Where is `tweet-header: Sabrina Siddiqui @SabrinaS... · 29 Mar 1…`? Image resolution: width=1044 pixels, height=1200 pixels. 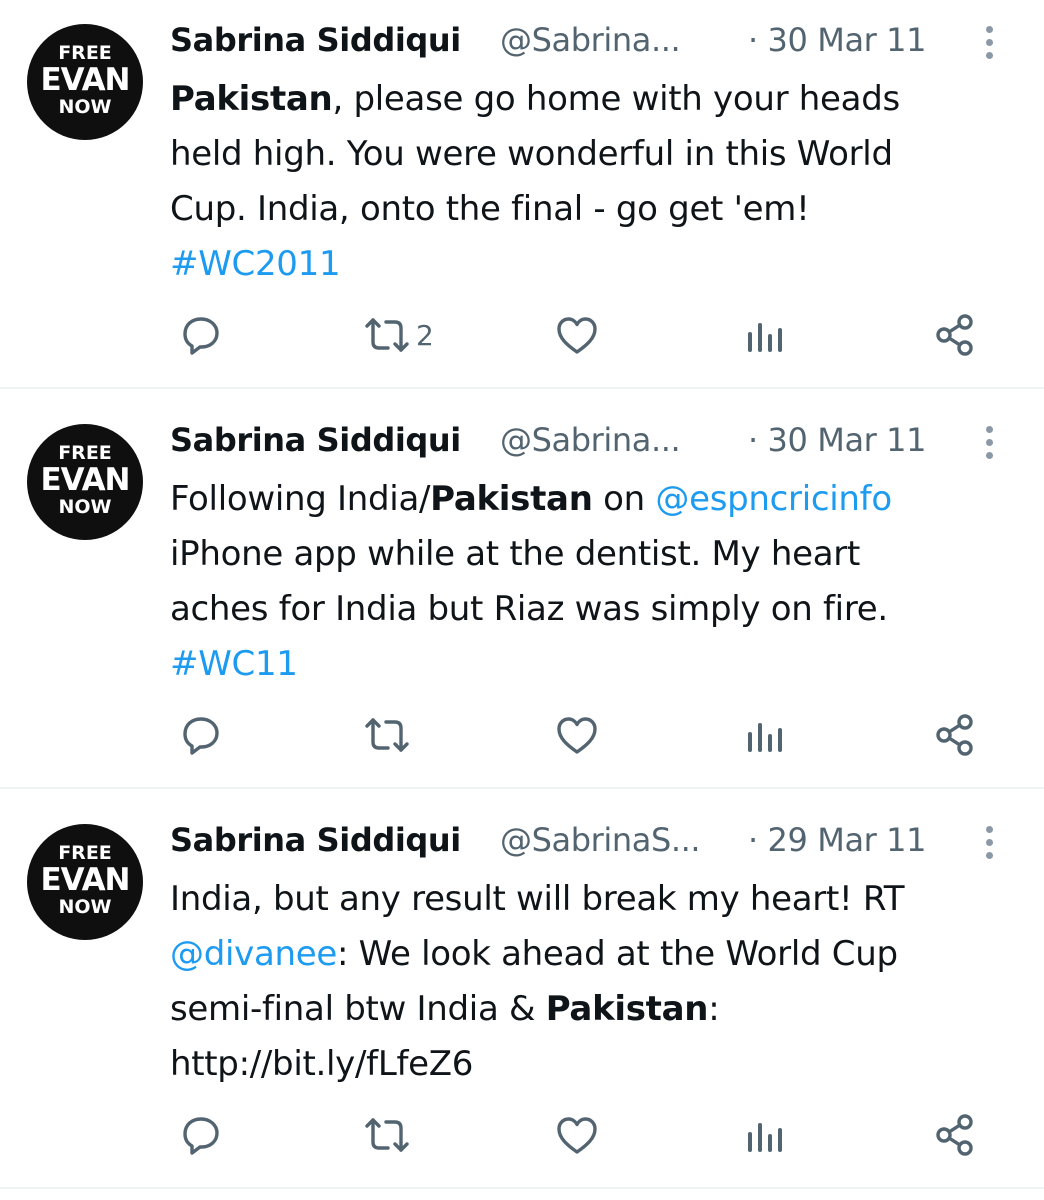 tweet-header: Sabrina Siddiqui @SabrinaS... · 29 Mar 1… is located at coordinates (580, 840).